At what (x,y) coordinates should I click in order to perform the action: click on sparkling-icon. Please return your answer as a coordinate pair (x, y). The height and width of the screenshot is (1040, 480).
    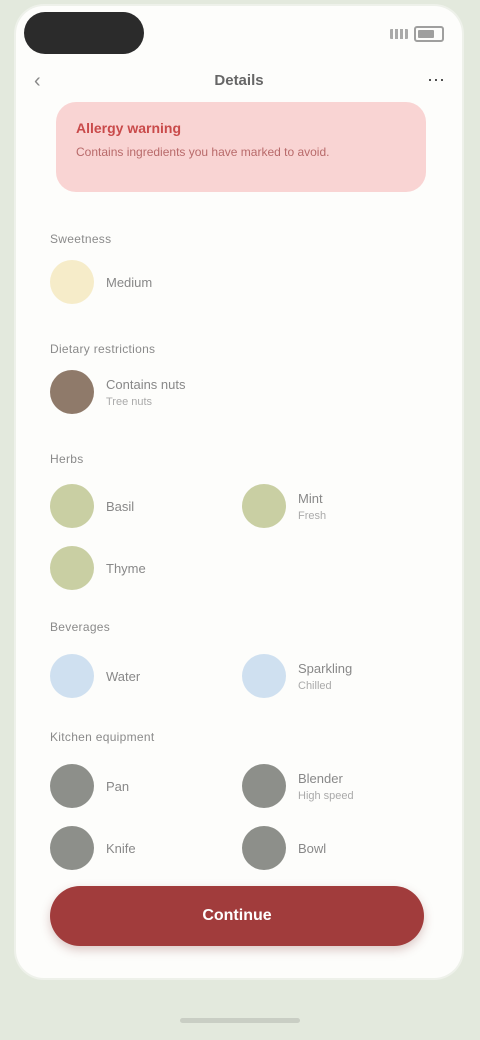
    Looking at the image, I should click on (264, 676).